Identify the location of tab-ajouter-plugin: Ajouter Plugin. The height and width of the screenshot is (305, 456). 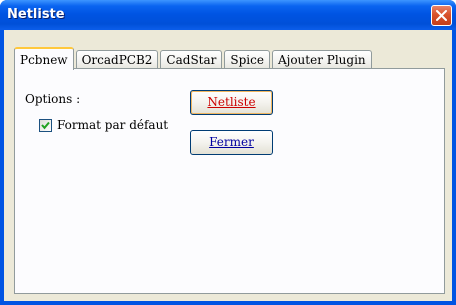
(321, 59).